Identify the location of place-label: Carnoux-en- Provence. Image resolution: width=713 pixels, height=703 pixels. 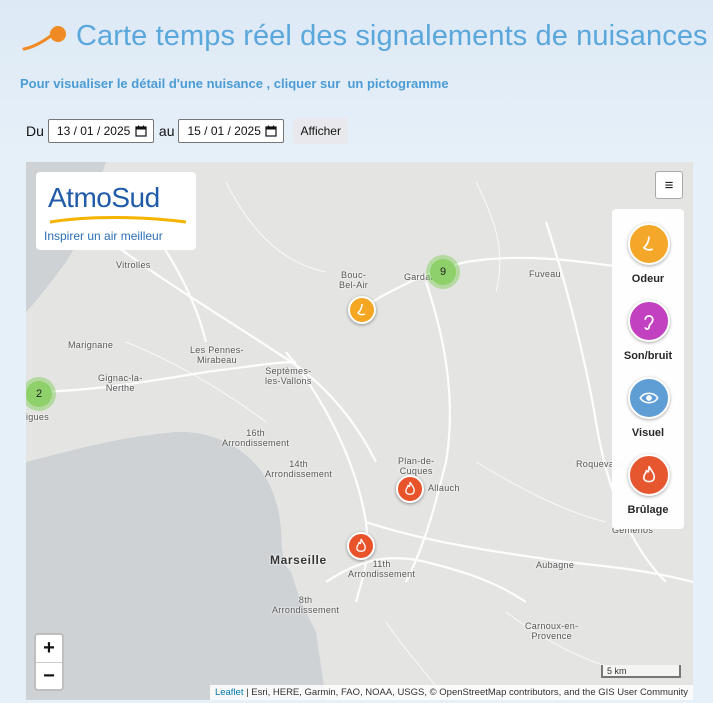
(552, 631).